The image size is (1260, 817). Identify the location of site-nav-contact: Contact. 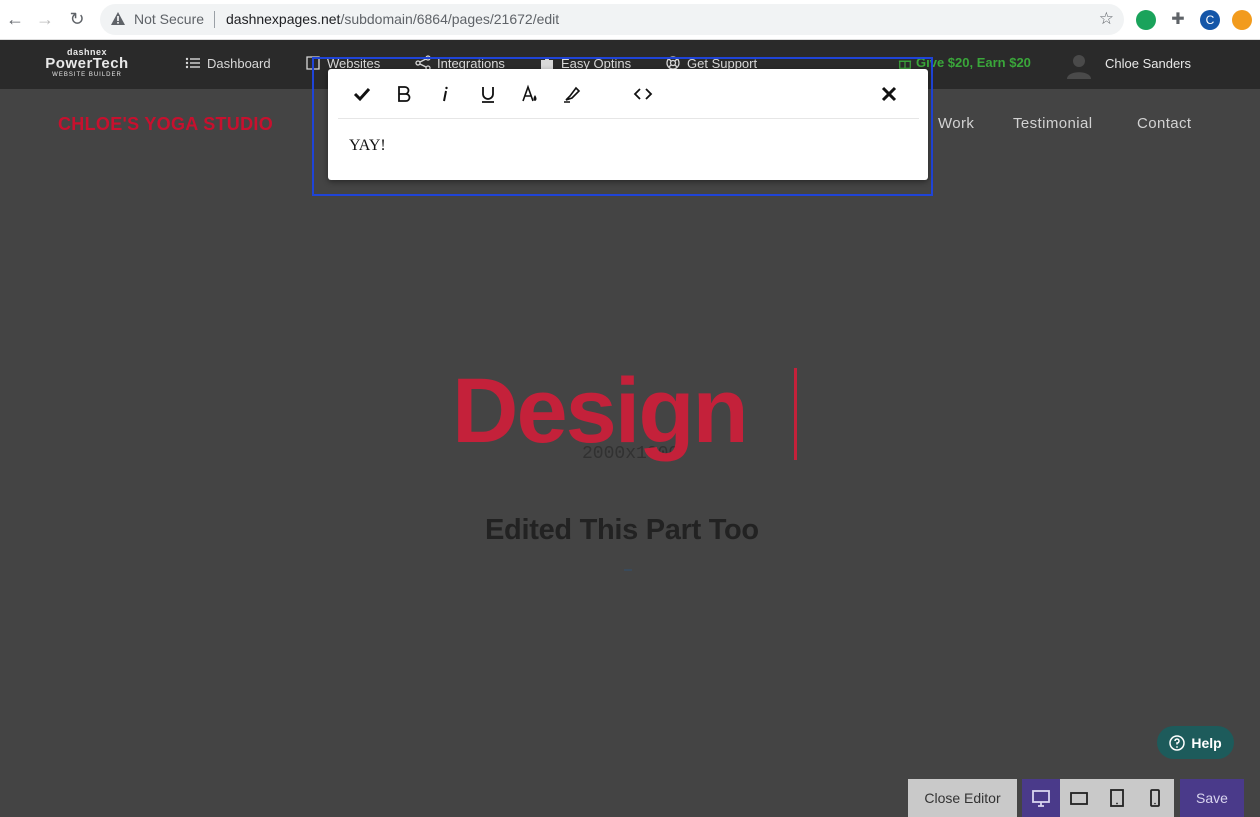
(1164, 123).